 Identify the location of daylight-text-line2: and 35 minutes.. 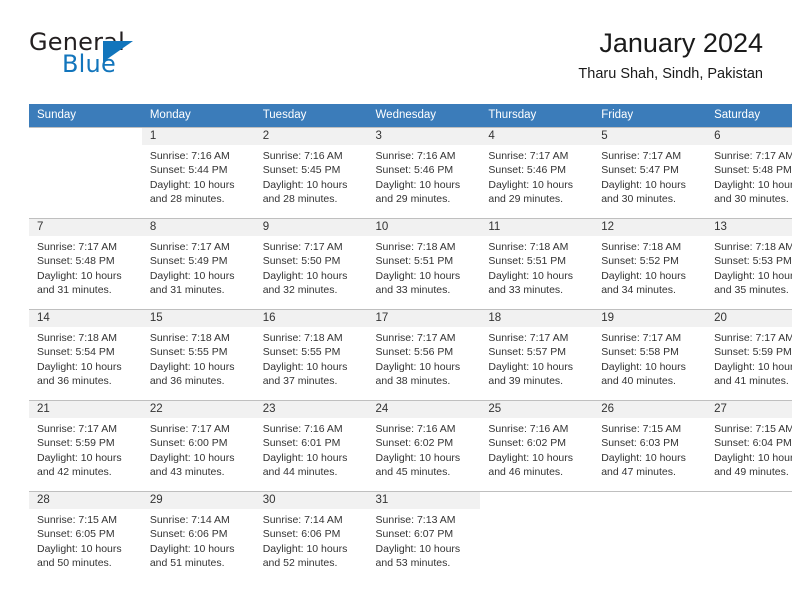
(751, 290).